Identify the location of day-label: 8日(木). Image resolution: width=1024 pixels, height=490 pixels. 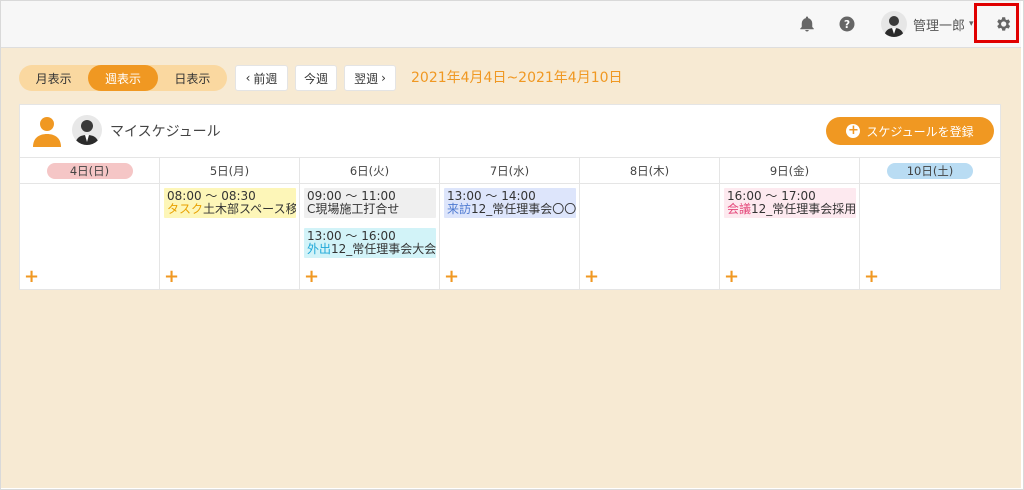
(649, 170).